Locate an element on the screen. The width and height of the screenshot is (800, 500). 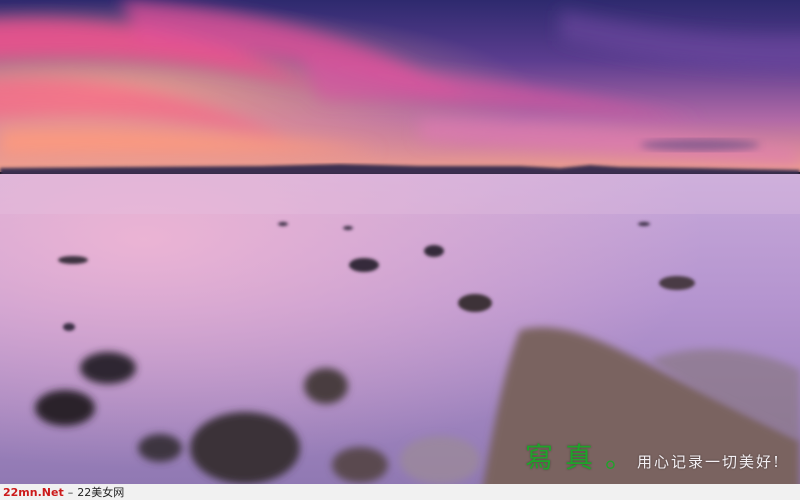
footer-site-name: 22美女网 is located at coordinates (101, 492).